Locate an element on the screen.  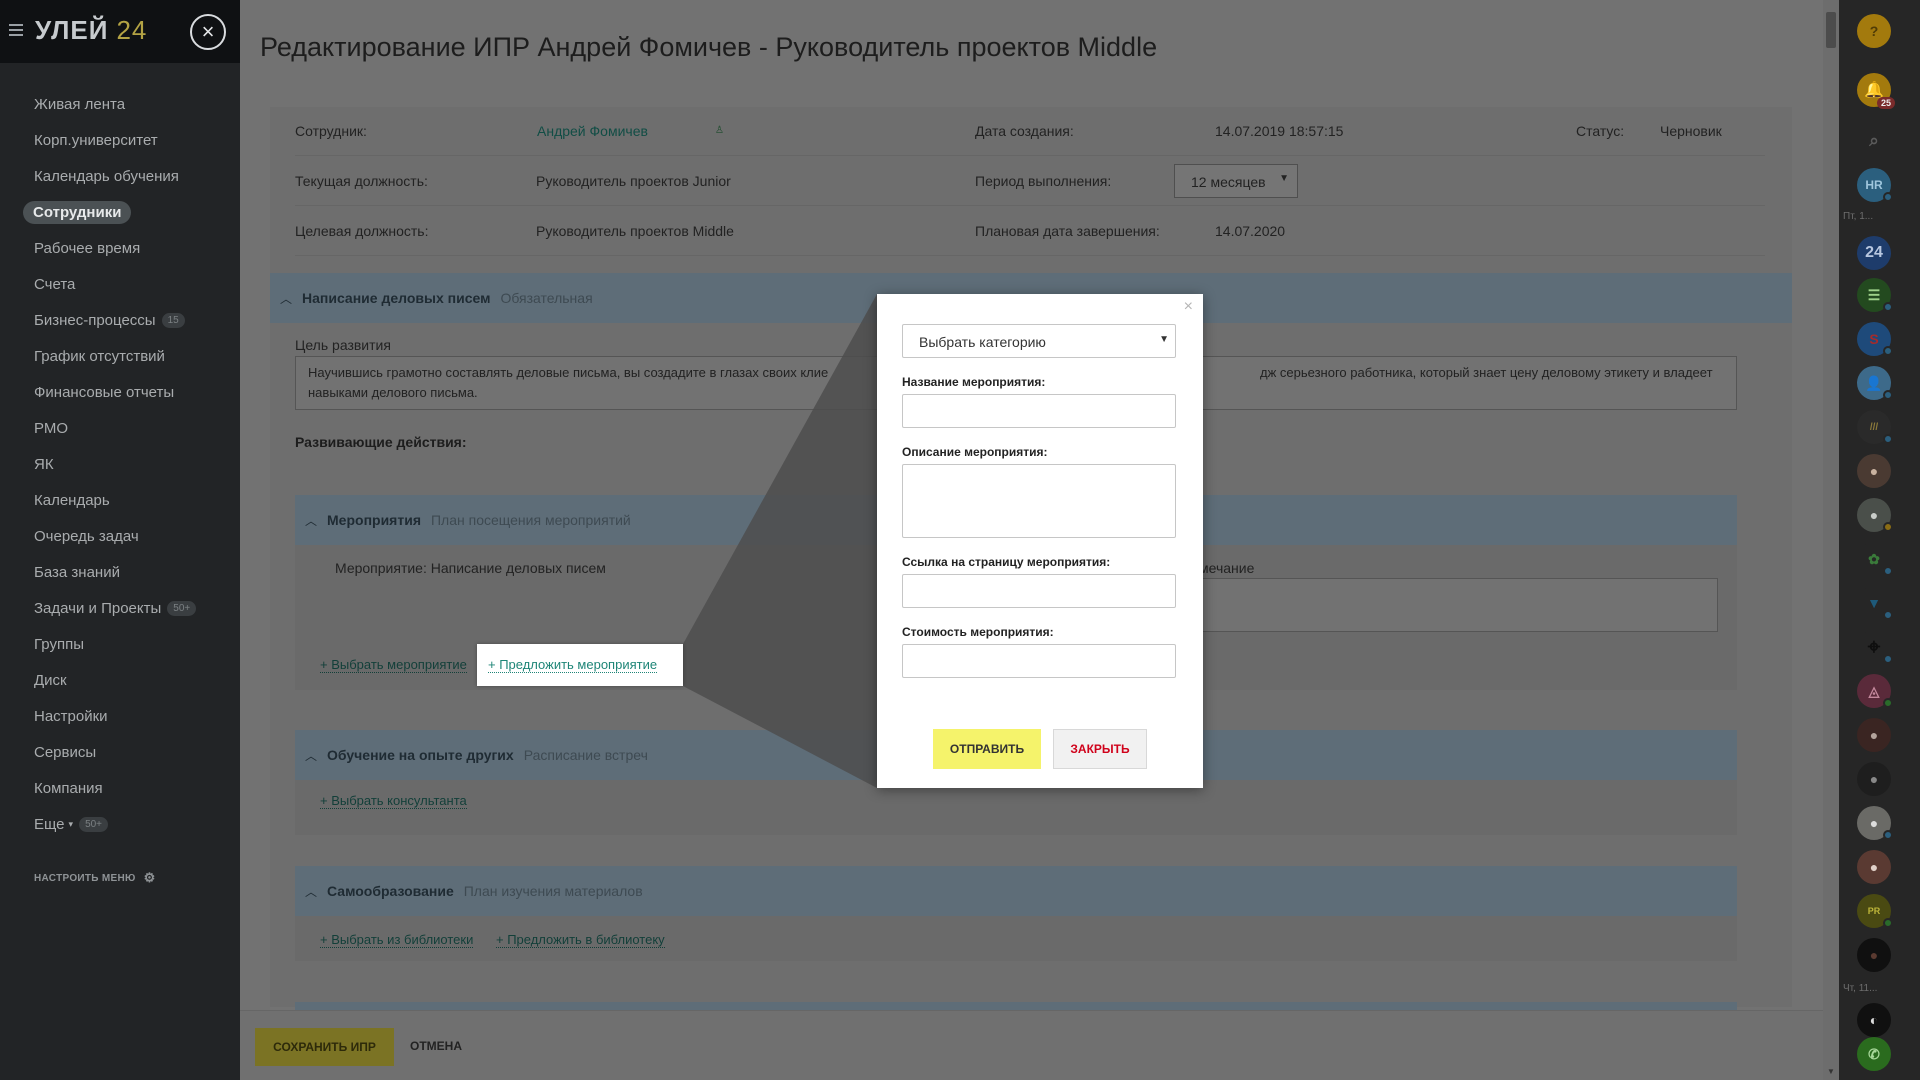
sidebar-item: Группы is located at coordinates (120, 644).